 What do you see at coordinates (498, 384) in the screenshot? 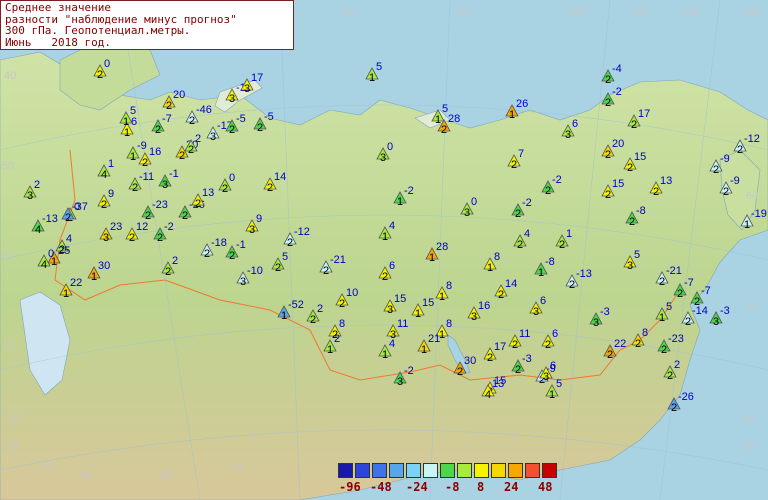
I see `station-value: 13` at bounding box center [498, 384].